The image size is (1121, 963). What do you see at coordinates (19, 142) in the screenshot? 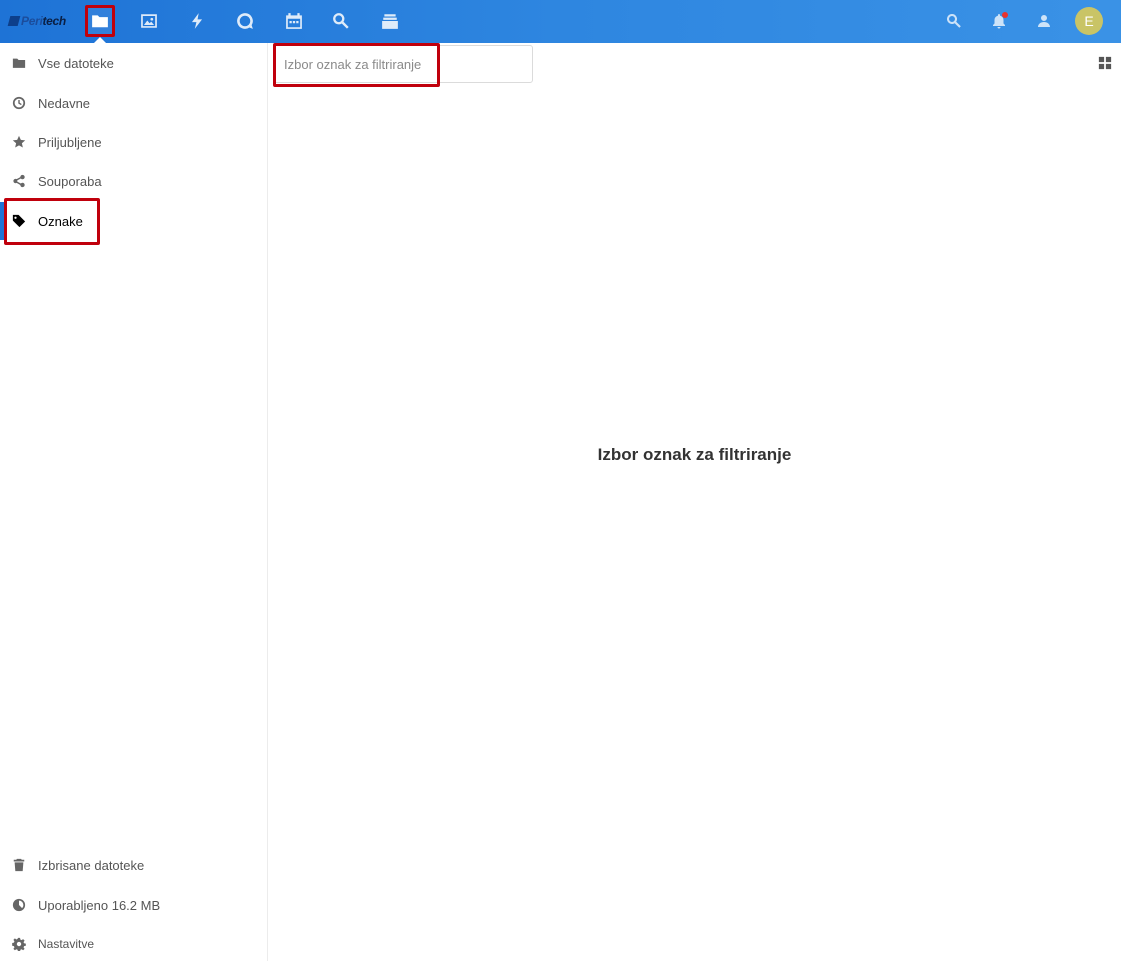
I see `star-icon` at bounding box center [19, 142].